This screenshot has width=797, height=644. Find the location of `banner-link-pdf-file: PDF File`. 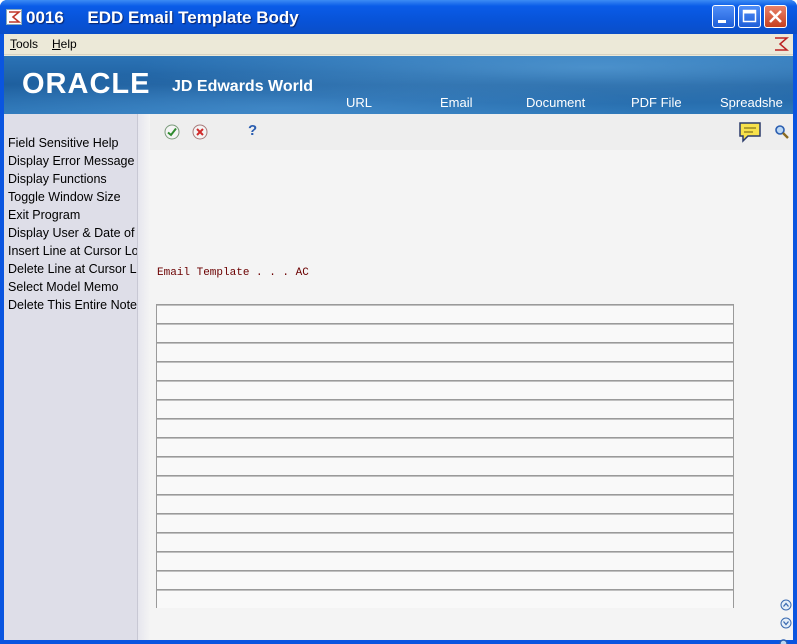

banner-link-pdf-file: PDF File is located at coordinates (656, 102).